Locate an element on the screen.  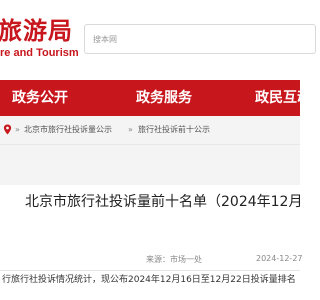
nav-item-public-interaction: 政民互动 is located at coordinates (283, 98).